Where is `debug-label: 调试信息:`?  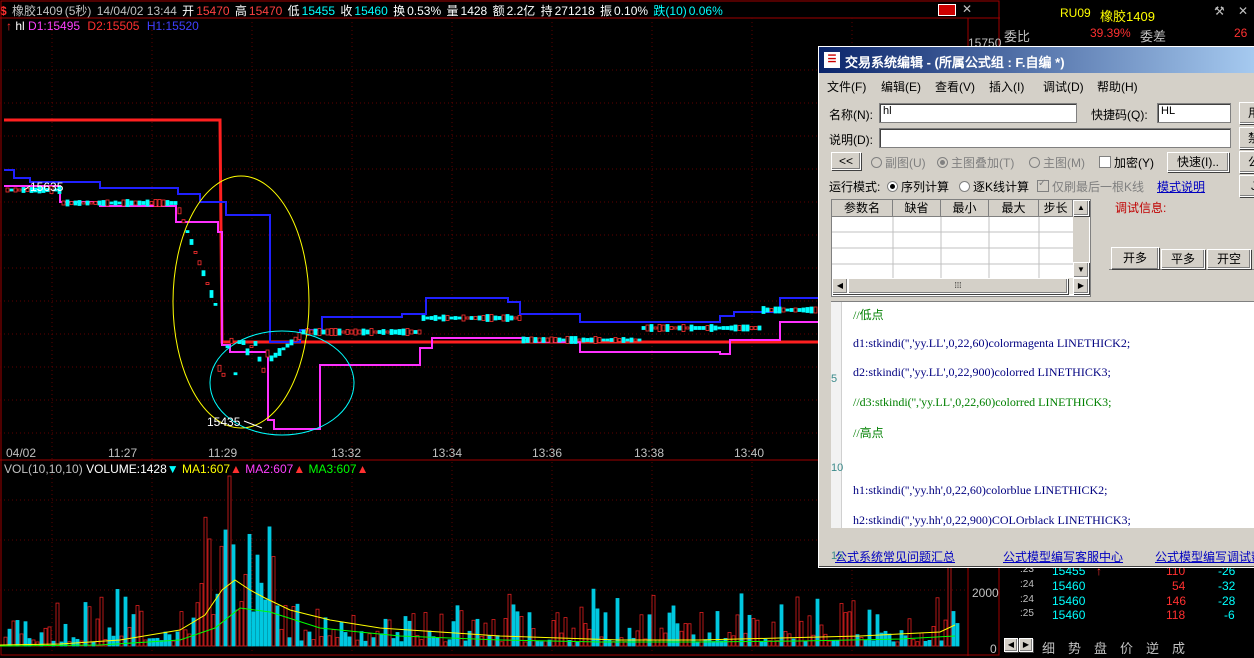
debug-label: 调试信息: is located at coordinates (1141, 208).